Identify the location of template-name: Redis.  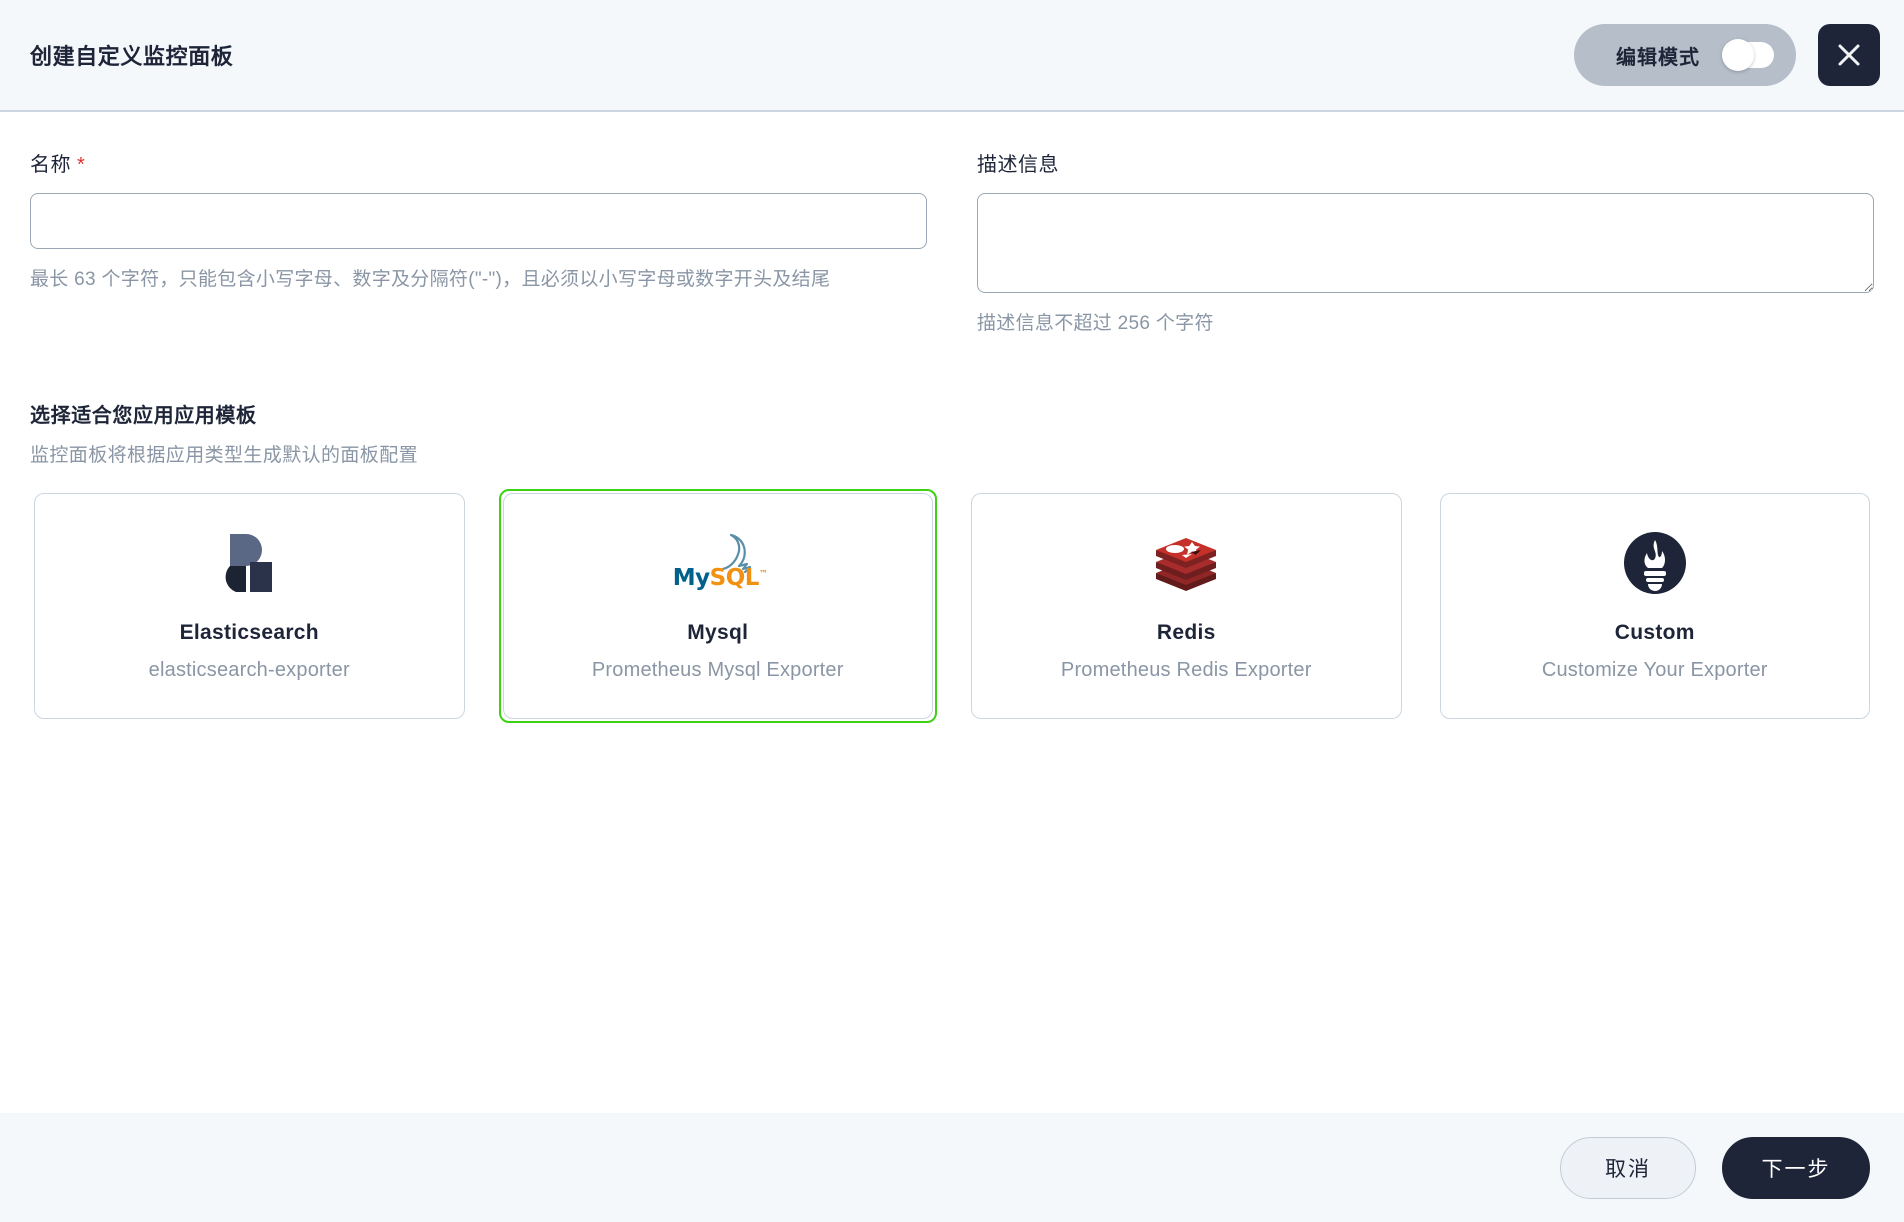
(1186, 632).